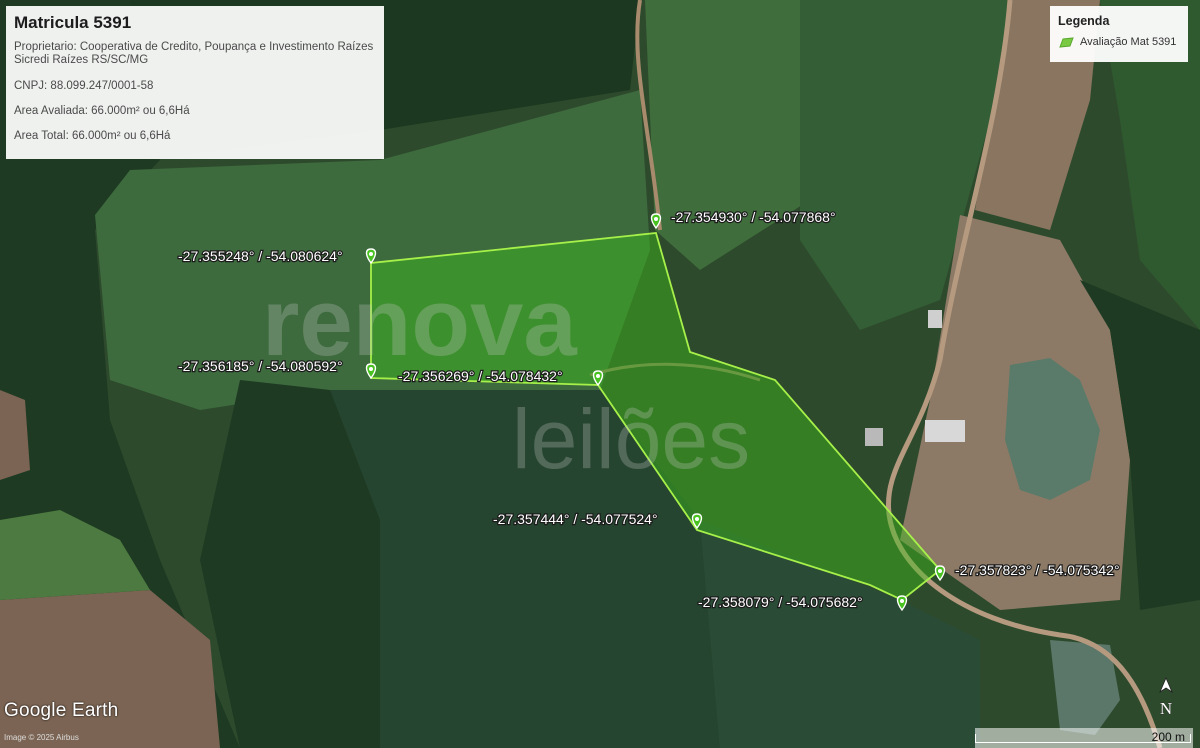 This screenshot has height=748, width=1200. I want to click on area-evaluated-text: Area Avaliada: 66.000m² ou 6,6Há, so click(102, 111).